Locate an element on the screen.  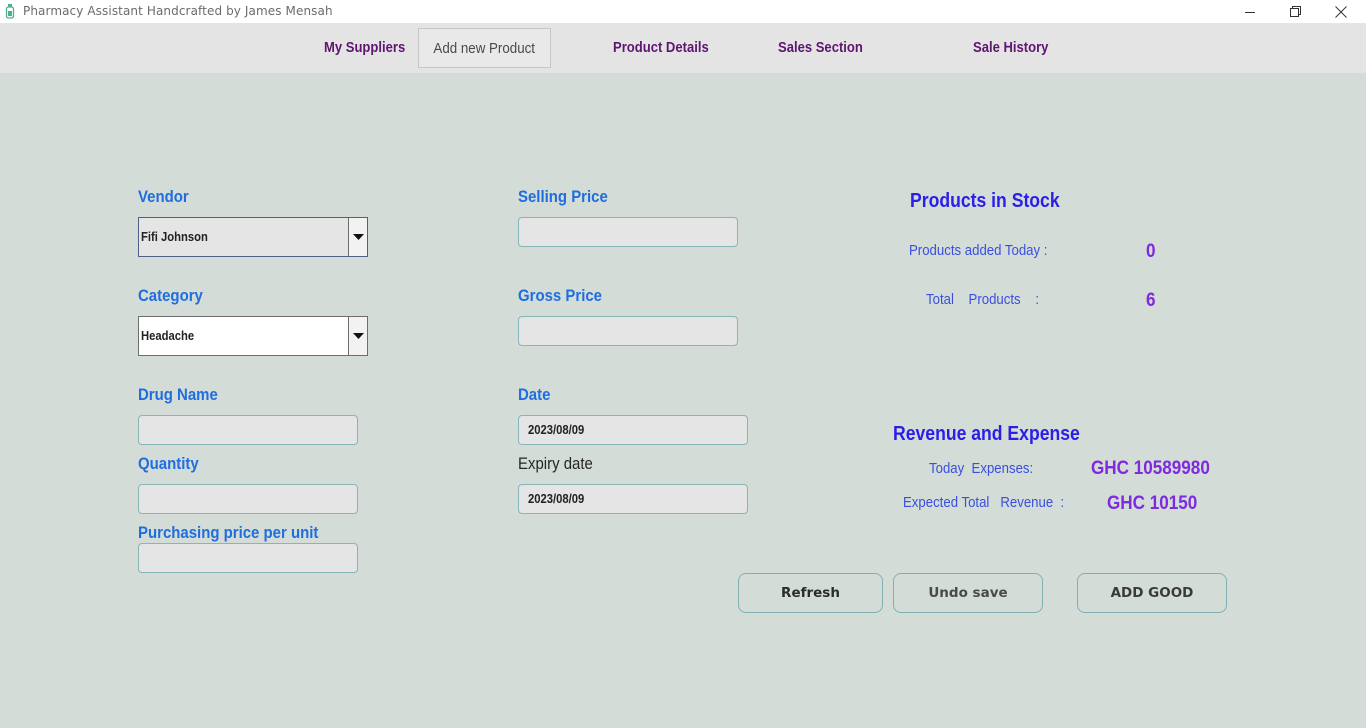
total-products-label: Total Products : is located at coordinates (982, 299).